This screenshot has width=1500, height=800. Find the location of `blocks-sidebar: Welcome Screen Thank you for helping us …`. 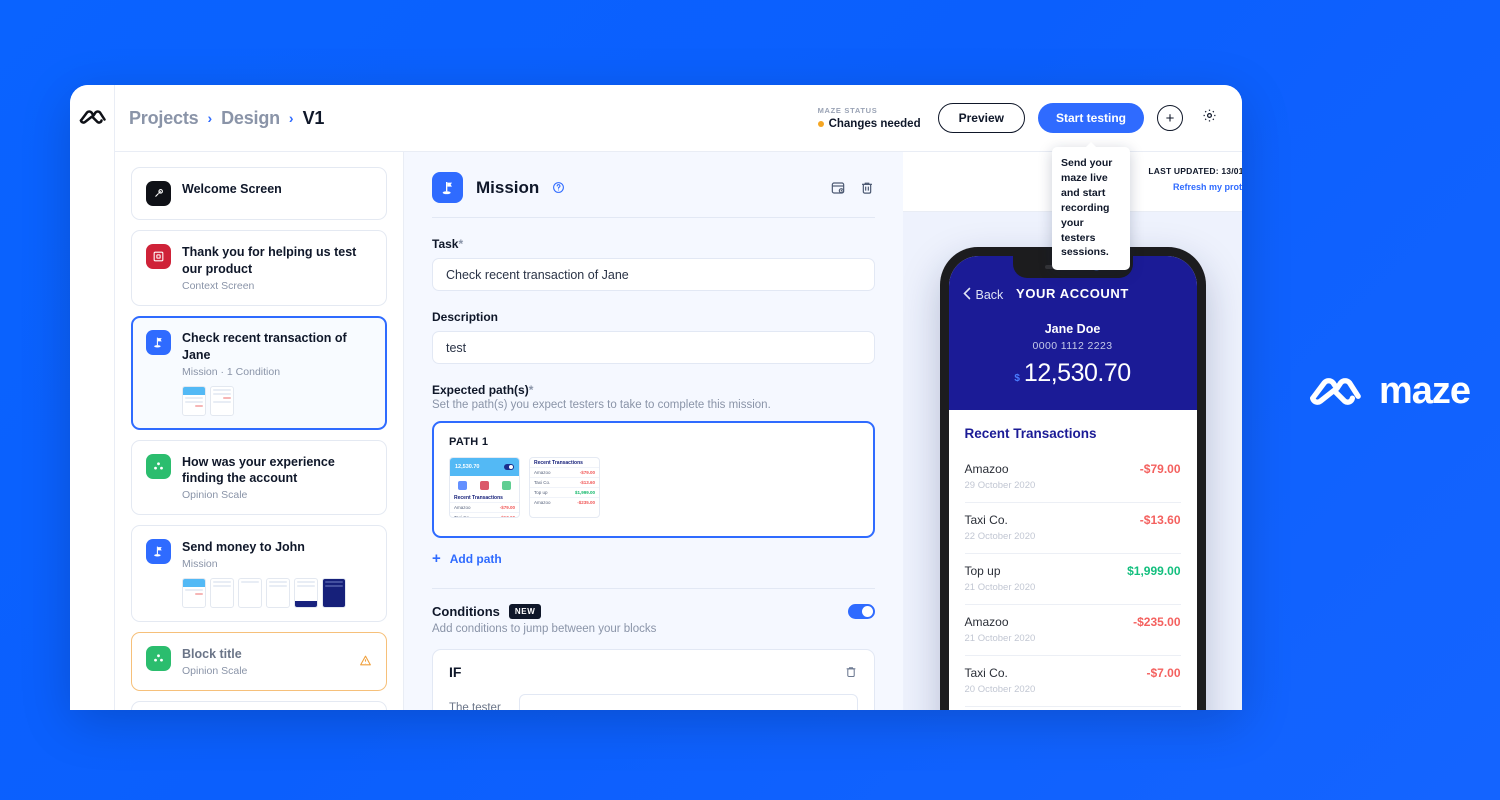

blocks-sidebar: Welcome Screen Thank you for helping us … is located at coordinates (259, 431).